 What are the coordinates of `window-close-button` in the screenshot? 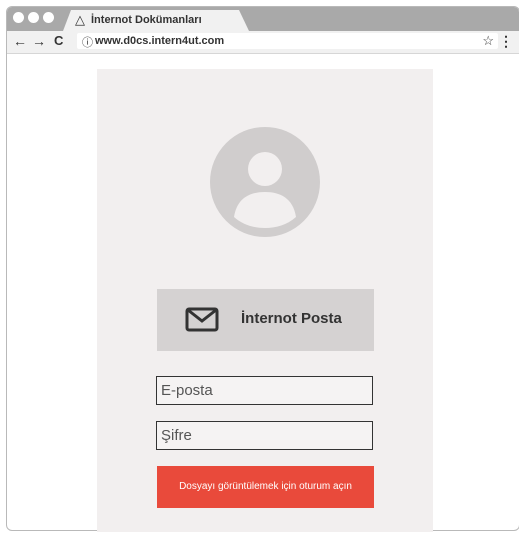 It's located at (18, 17).